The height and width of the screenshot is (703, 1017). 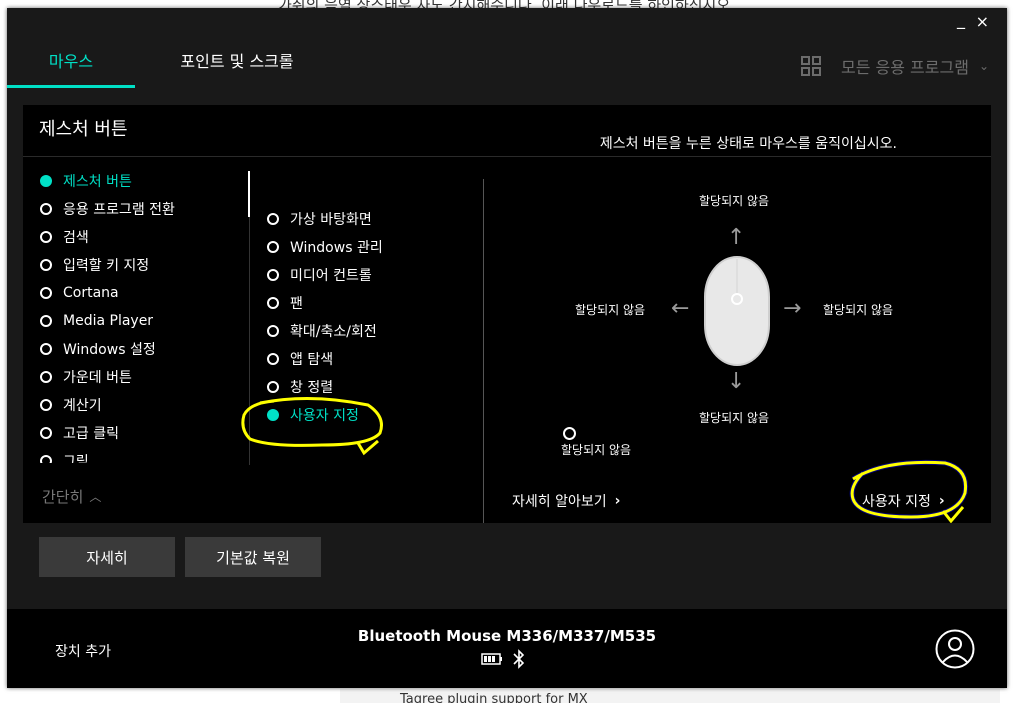 I want to click on gesture-item-label: 미디어 컨트롤, so click(x=331, y=276).